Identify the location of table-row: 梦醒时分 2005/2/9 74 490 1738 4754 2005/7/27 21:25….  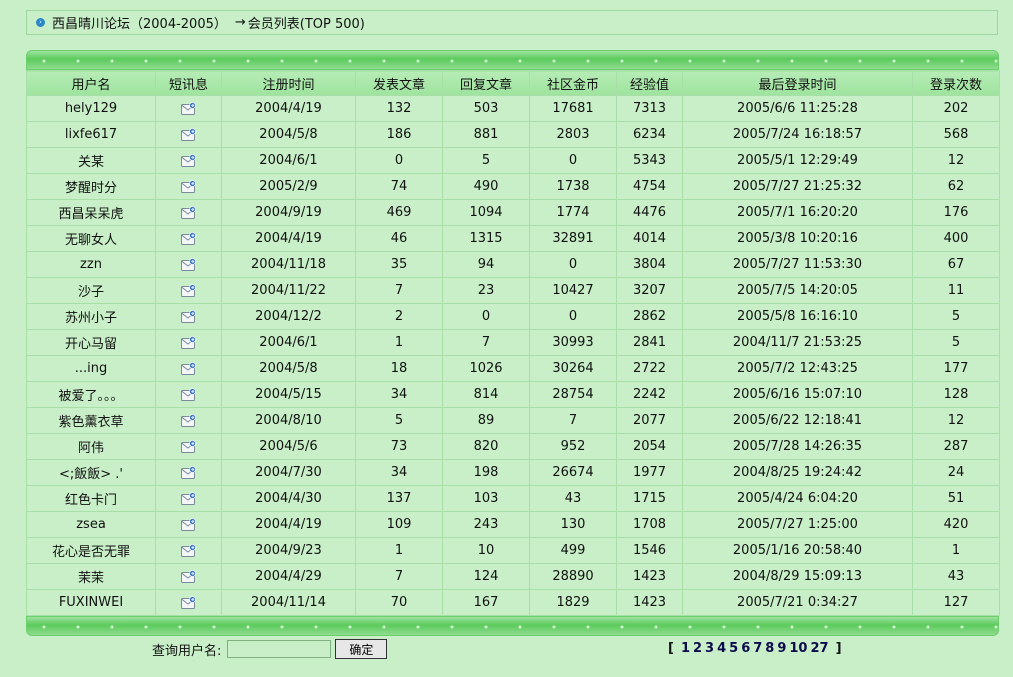
(513, 186).